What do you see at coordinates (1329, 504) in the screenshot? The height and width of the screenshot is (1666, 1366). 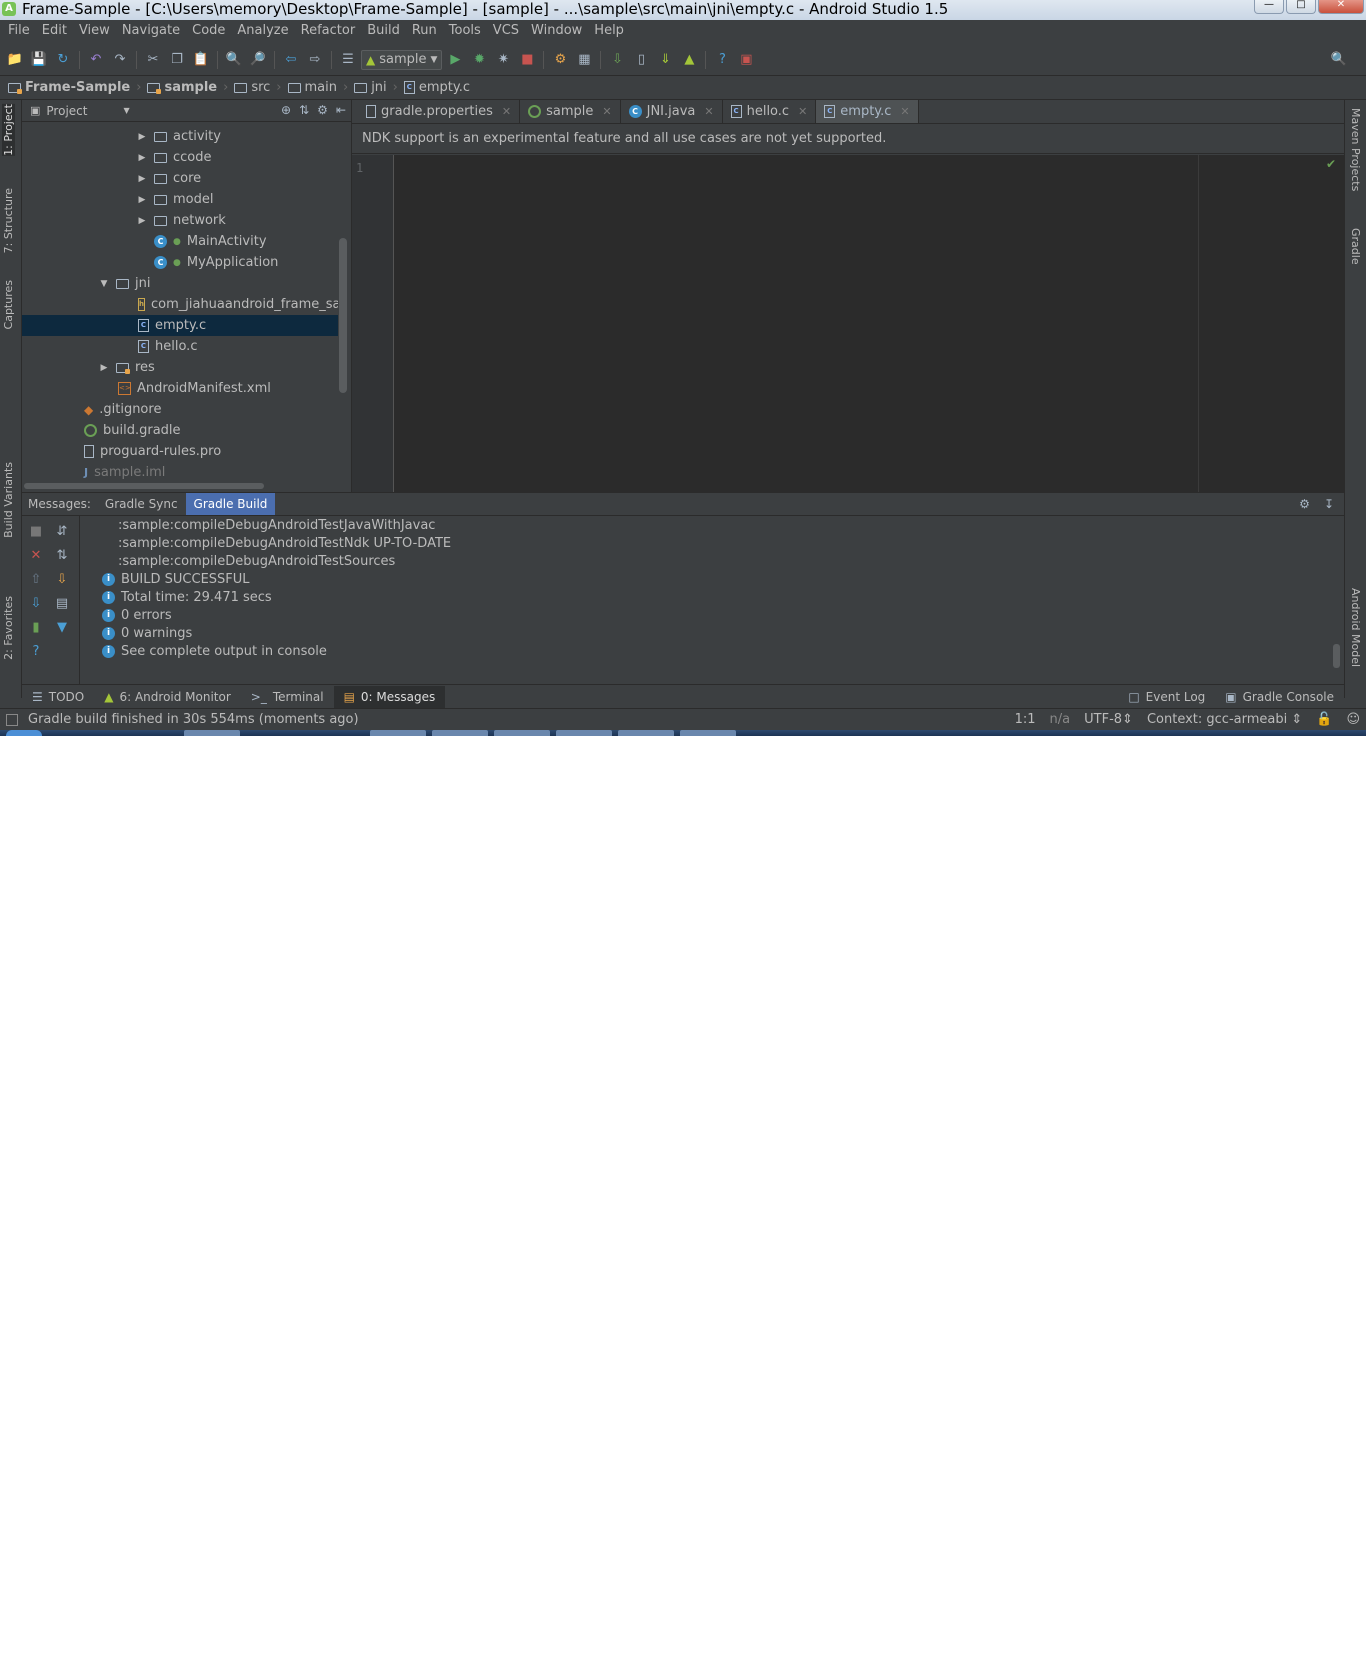 I see `hide-panel-icon: ↧` at bounding box center [1329, 504].